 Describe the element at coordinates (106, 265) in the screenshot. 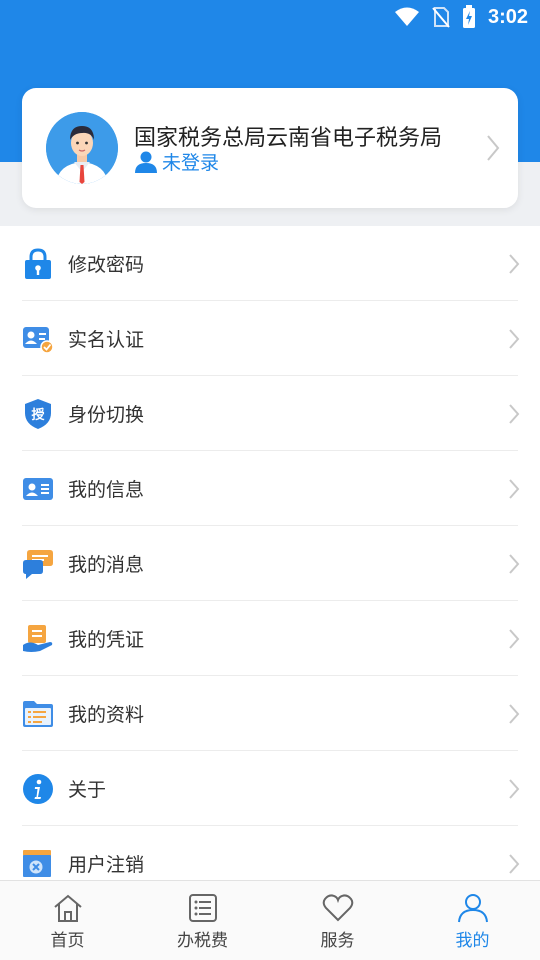

I see `menu-label: 修改密码` at that location.